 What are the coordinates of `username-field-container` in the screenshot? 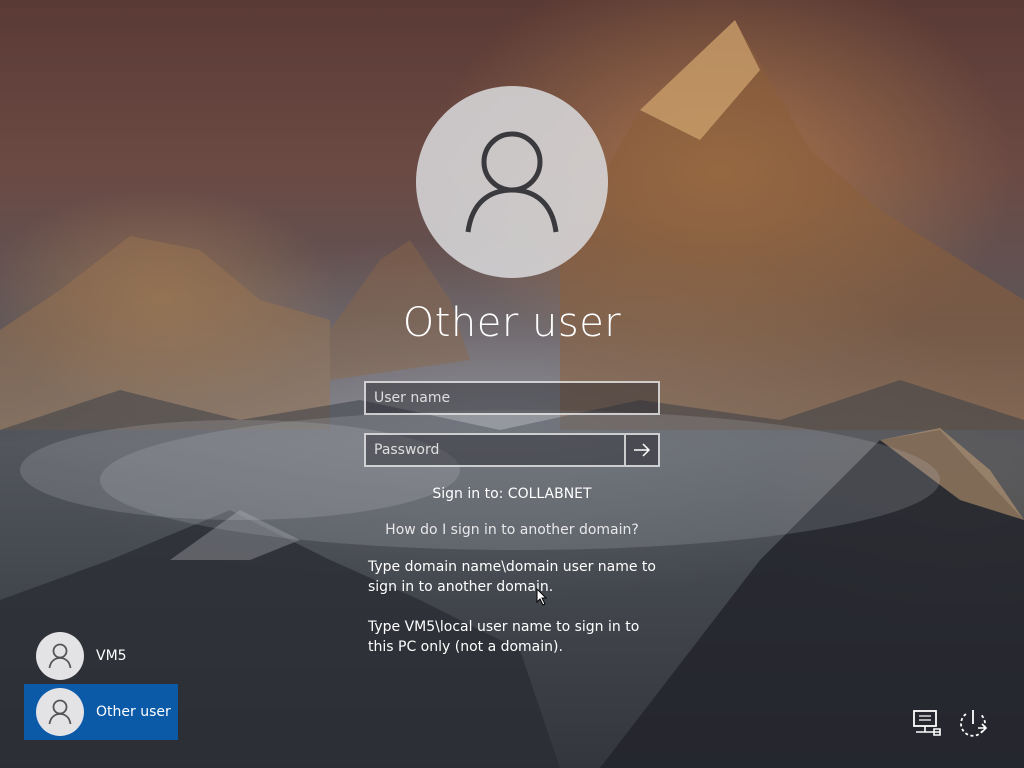 It's located at (512, 398).